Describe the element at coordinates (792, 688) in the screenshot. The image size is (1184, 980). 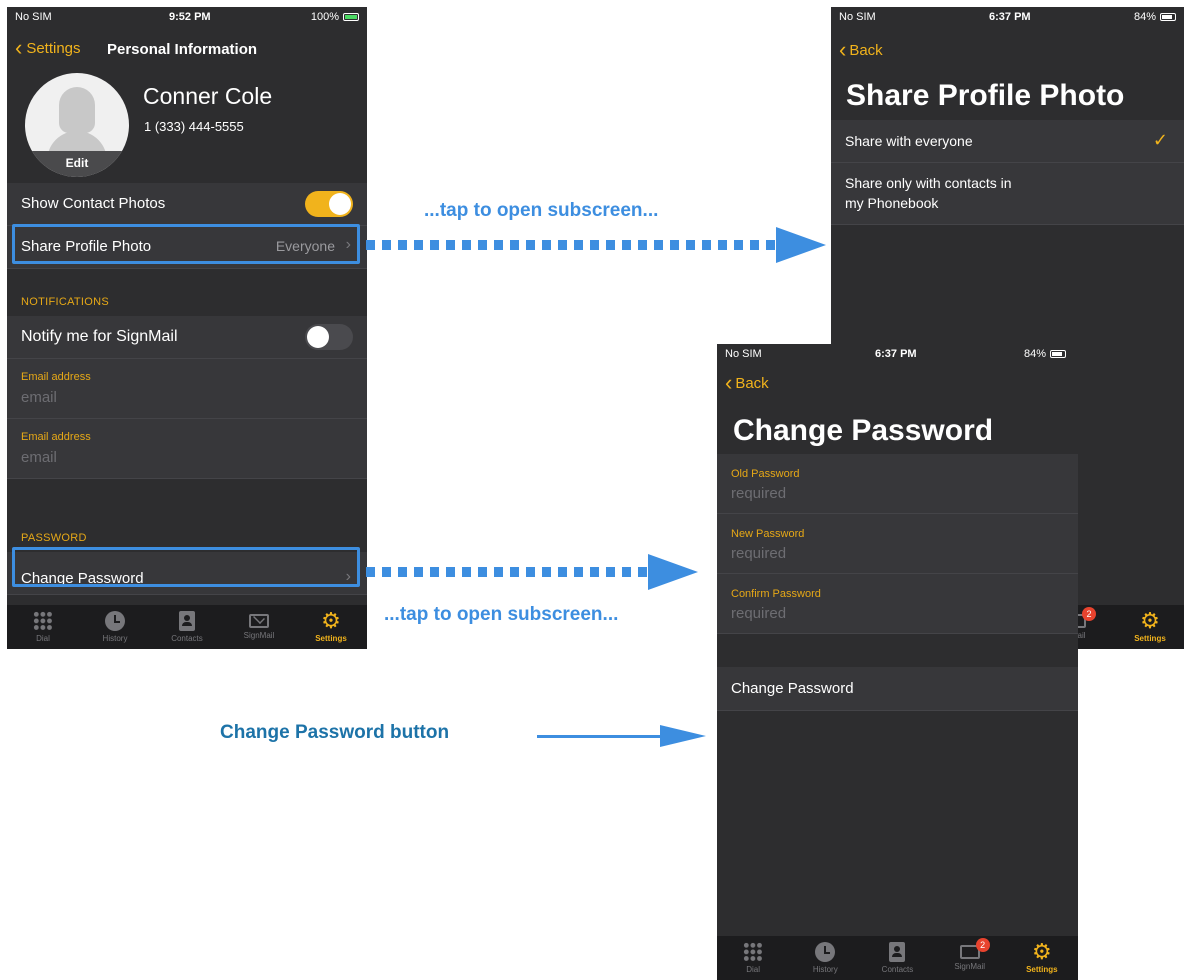
I see `change-password-button-label: Change Password` at that location.